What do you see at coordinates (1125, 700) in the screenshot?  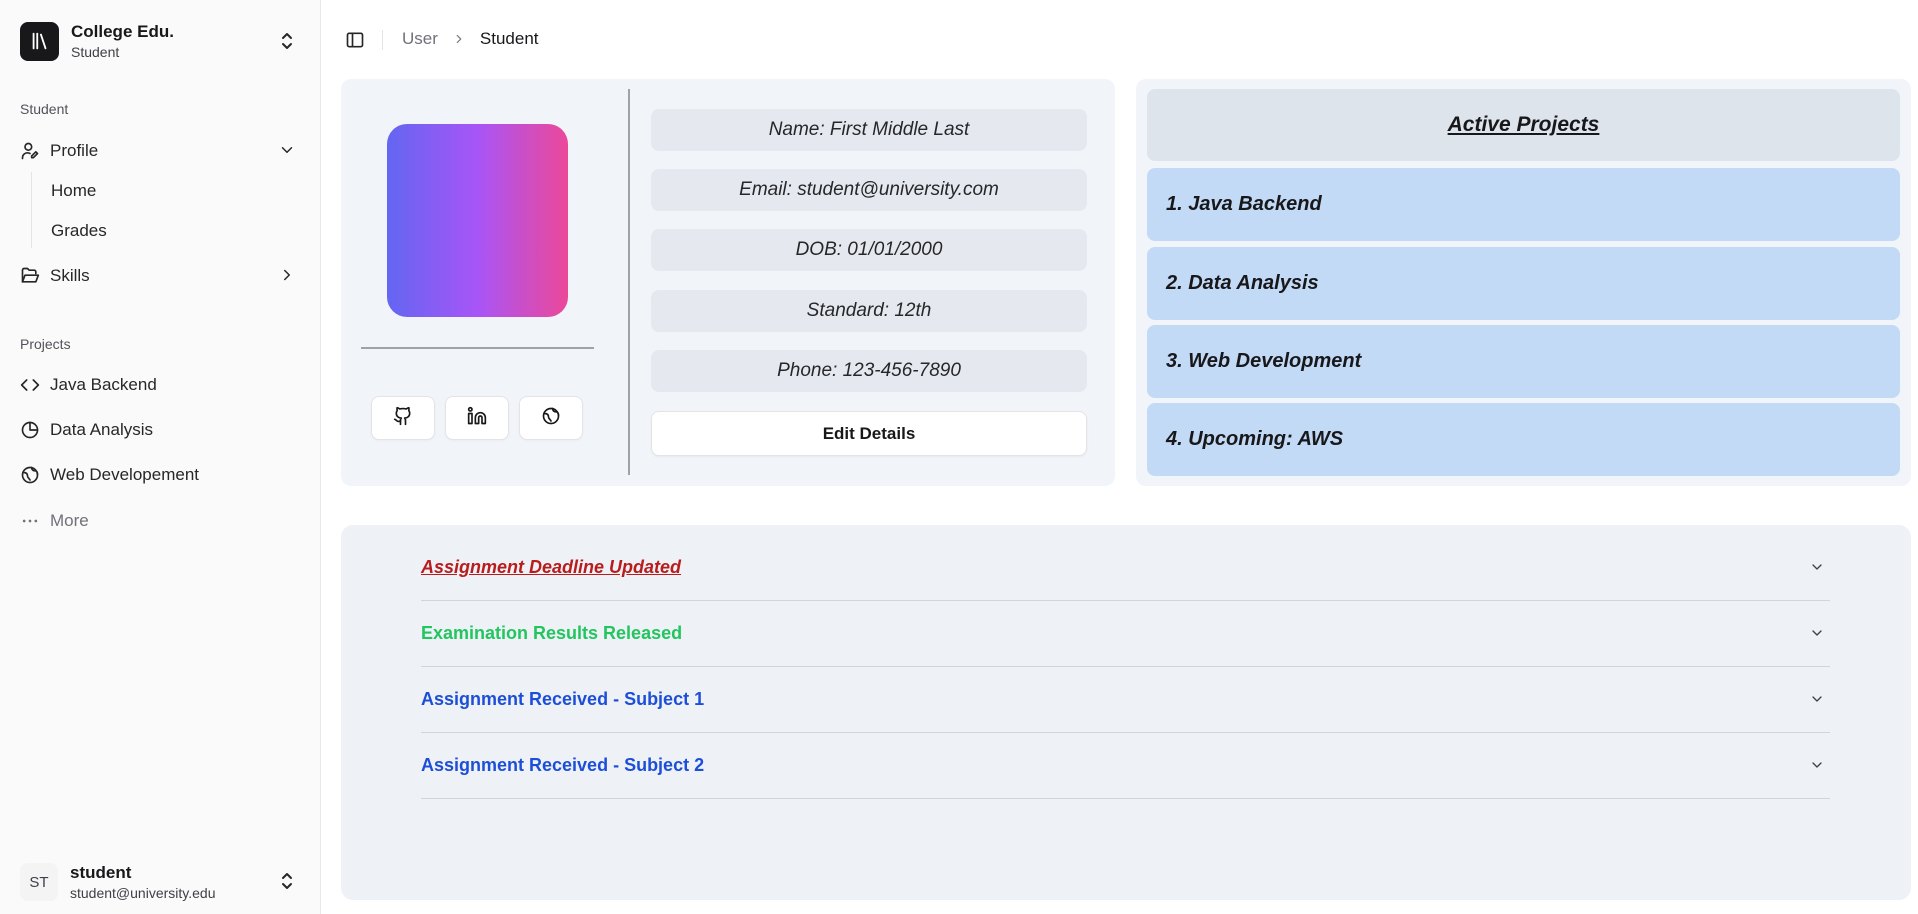 I see `accordion-item-subject-1: Assignment Received - Subject 1` at bounding box center [1125, 700].